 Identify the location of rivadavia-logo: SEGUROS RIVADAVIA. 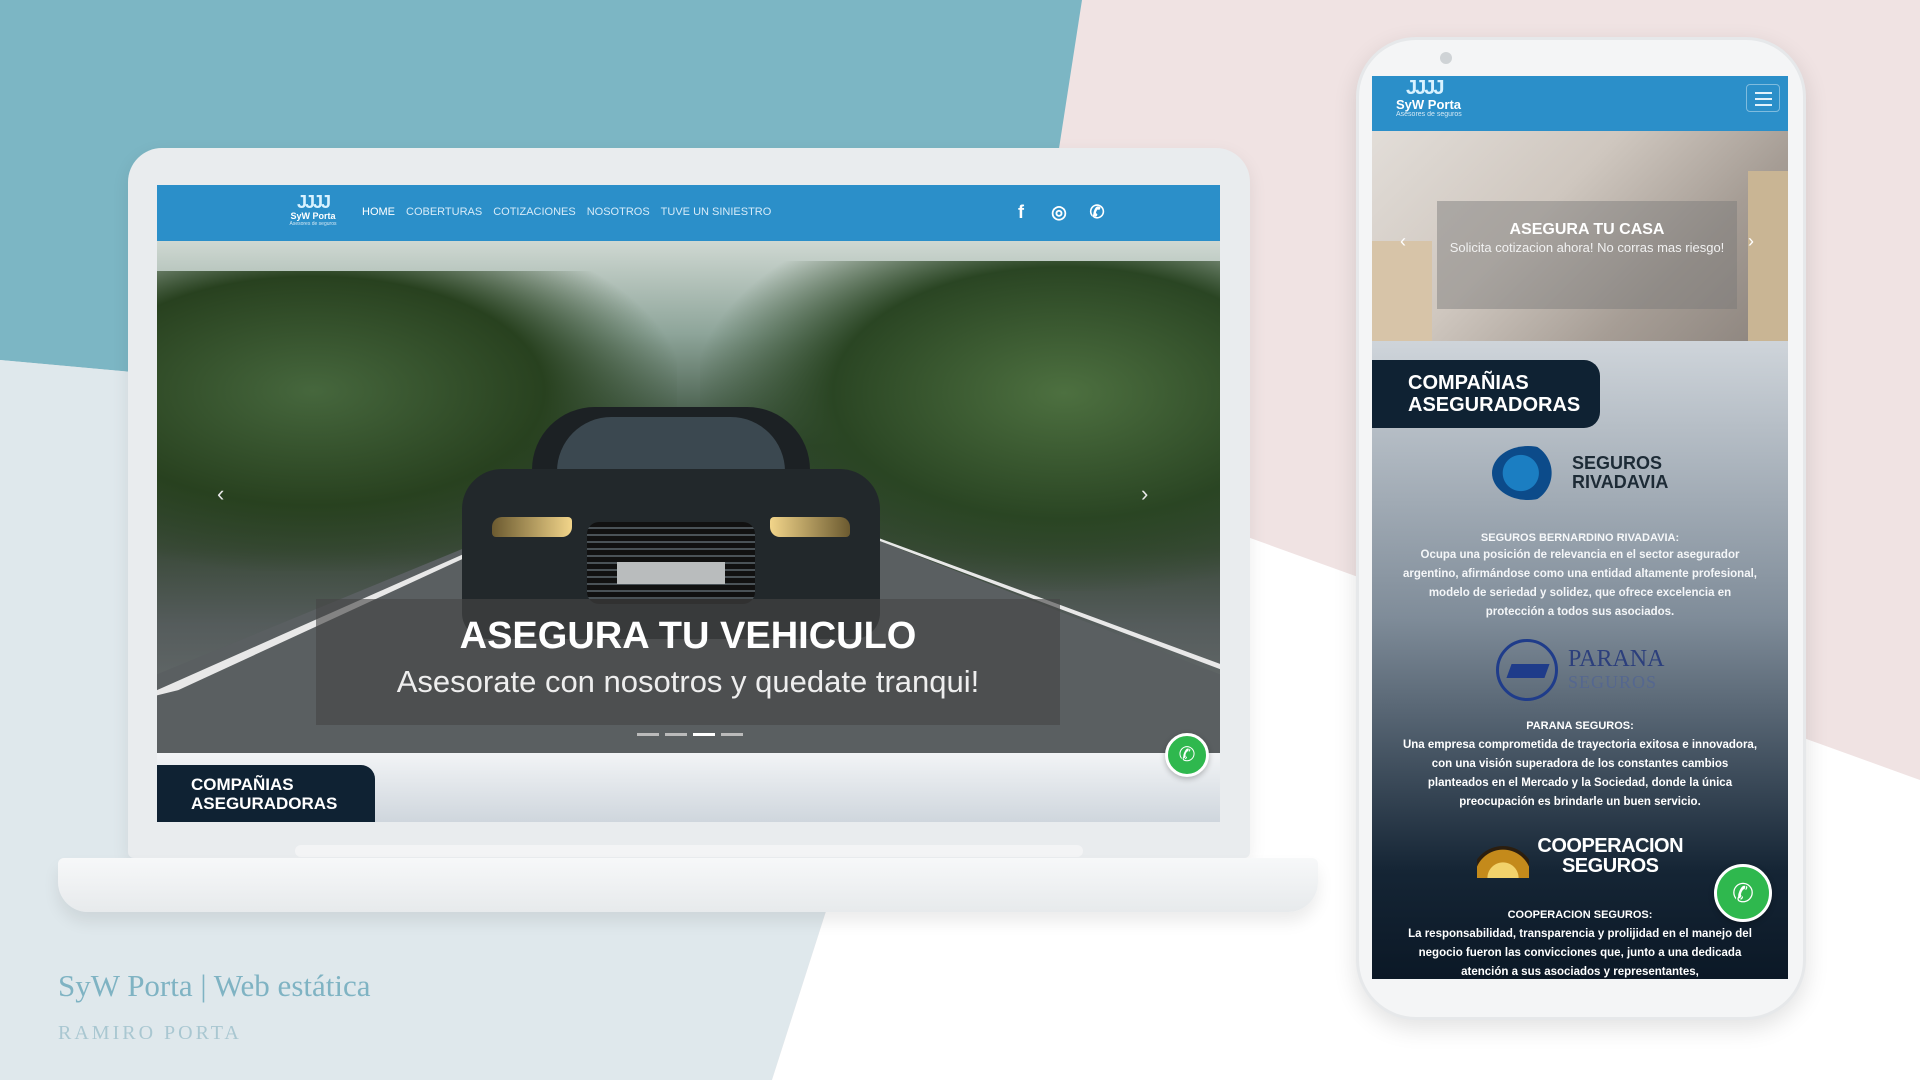
(1580, 473).